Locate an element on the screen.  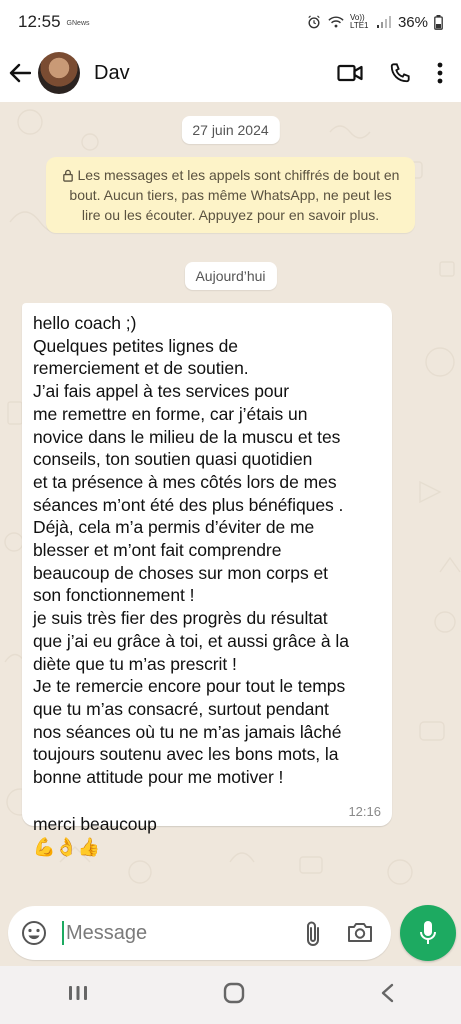
message-input-container is located at coordinates (199, 933).